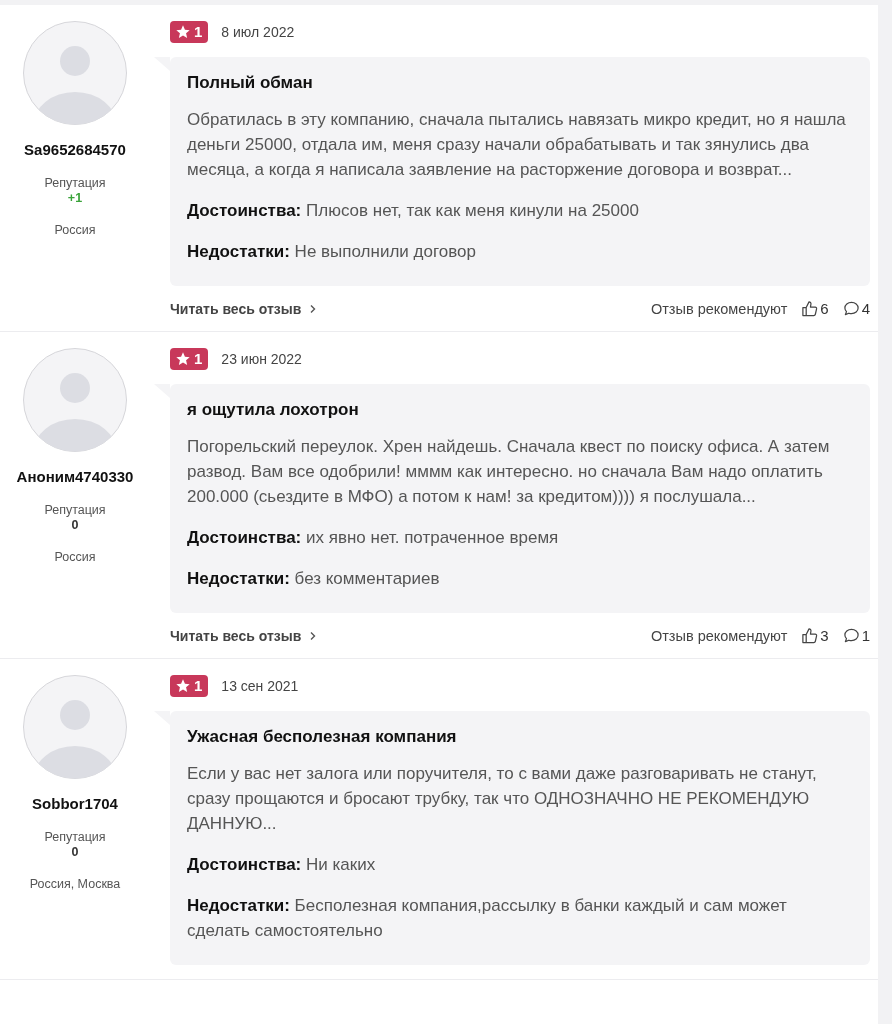 This screenshot has height=1024, width=892. I want to click on like-button: 6, so click(815, 308).